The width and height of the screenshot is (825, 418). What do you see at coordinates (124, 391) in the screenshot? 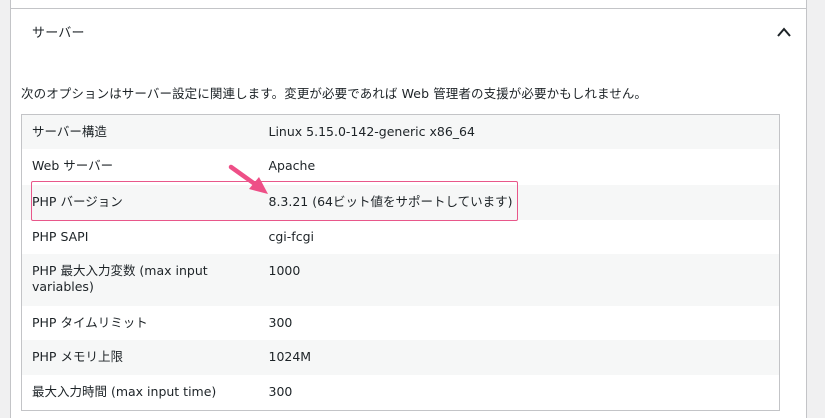
I see `row-label: 最大入力時間 (max input time)` at bounding box center [124, 391].